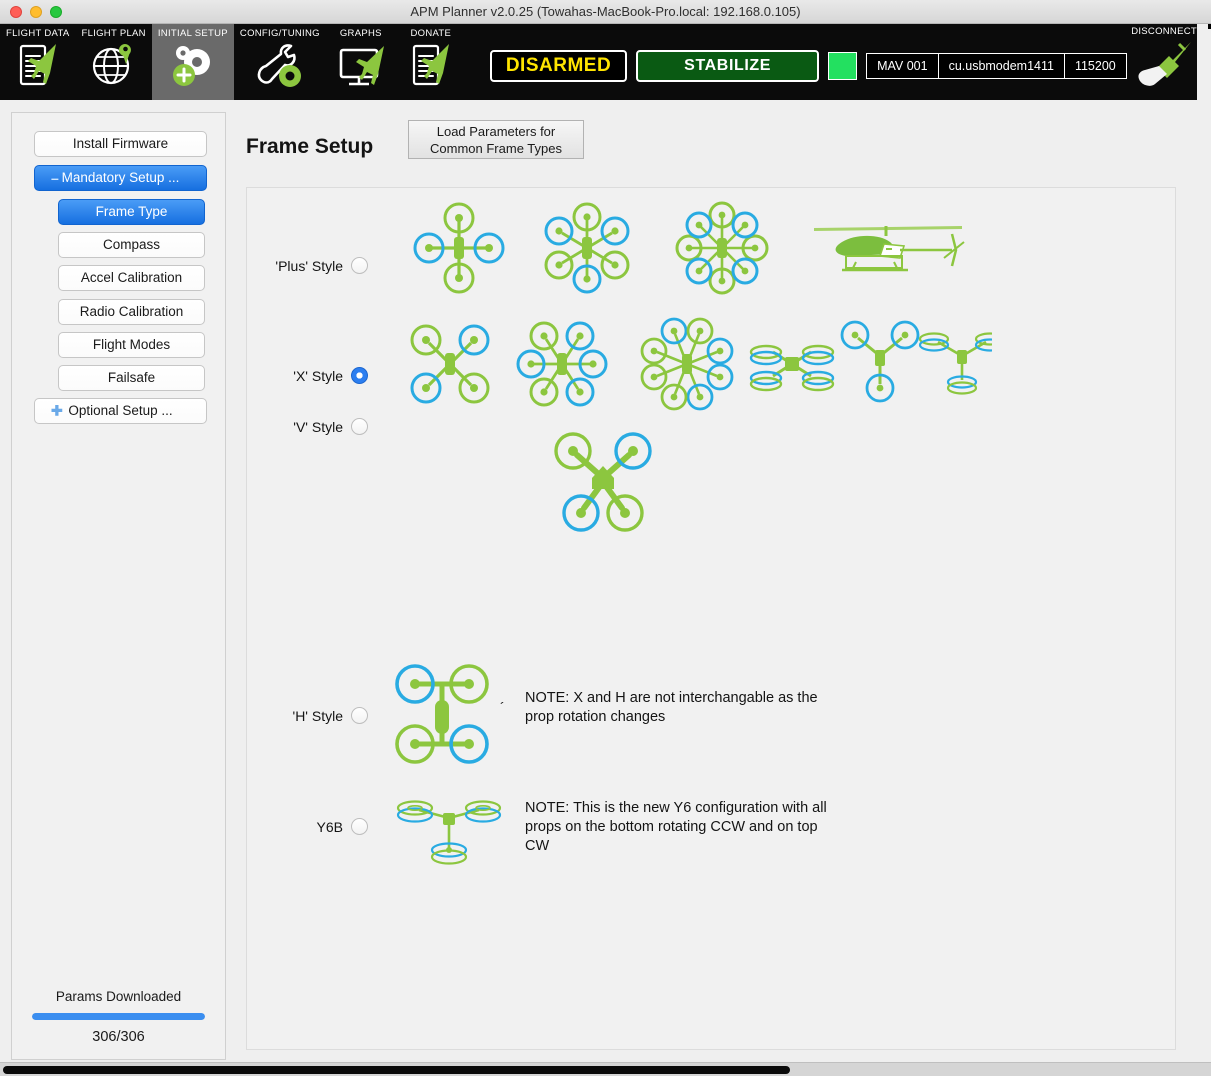  I want to click on load-parameters-button: Load Parameters for Common Frame Types, so click(496, 139).